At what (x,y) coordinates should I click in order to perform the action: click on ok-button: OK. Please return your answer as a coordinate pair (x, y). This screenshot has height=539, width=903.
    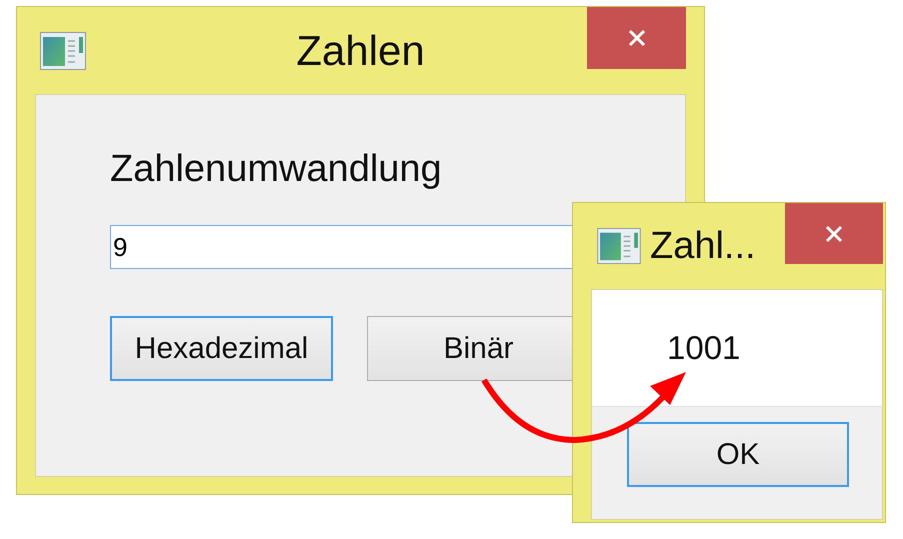
    Looking at the image, I should click on (738, 454).